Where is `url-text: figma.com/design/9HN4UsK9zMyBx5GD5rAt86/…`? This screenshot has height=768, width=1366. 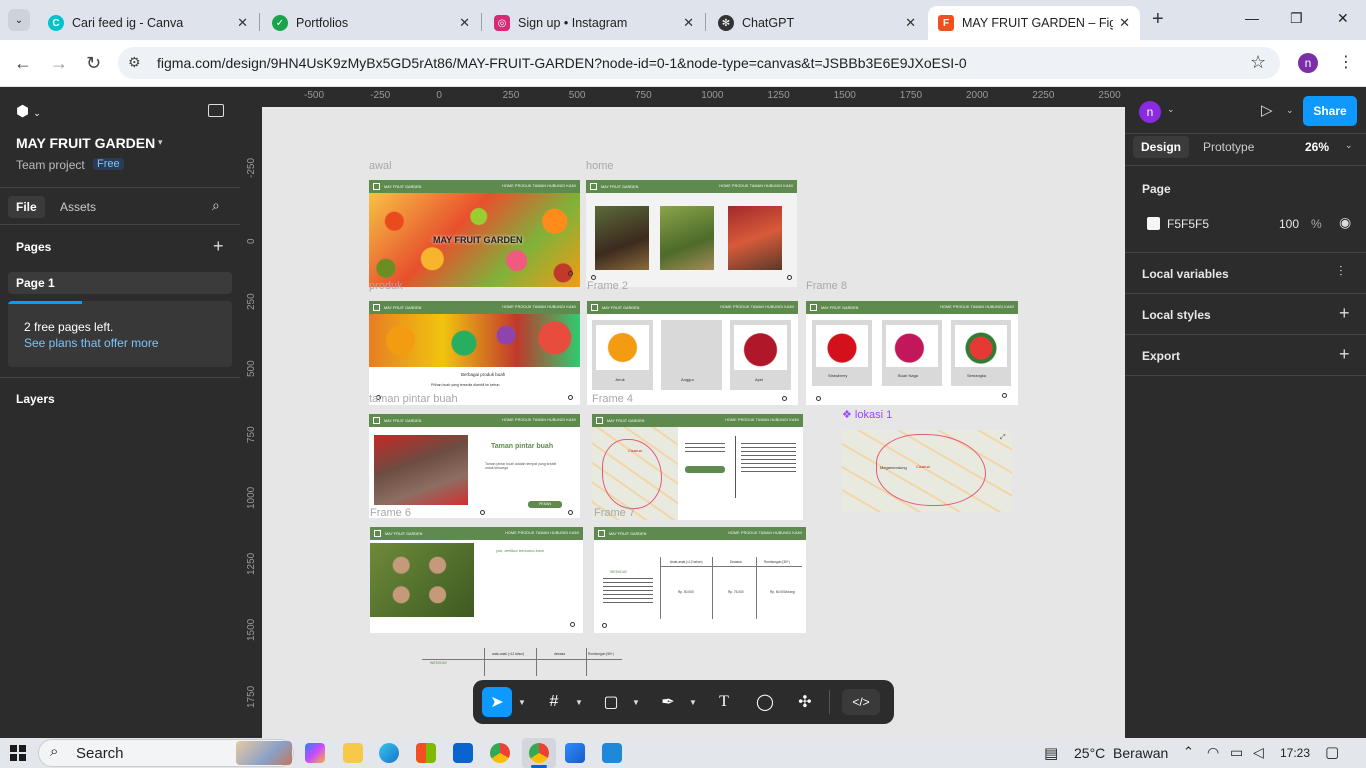
url-text: figma.com/design/9HN4UsK9zMyBx5GD5rAt86/… is located at coordinates (562, 63).